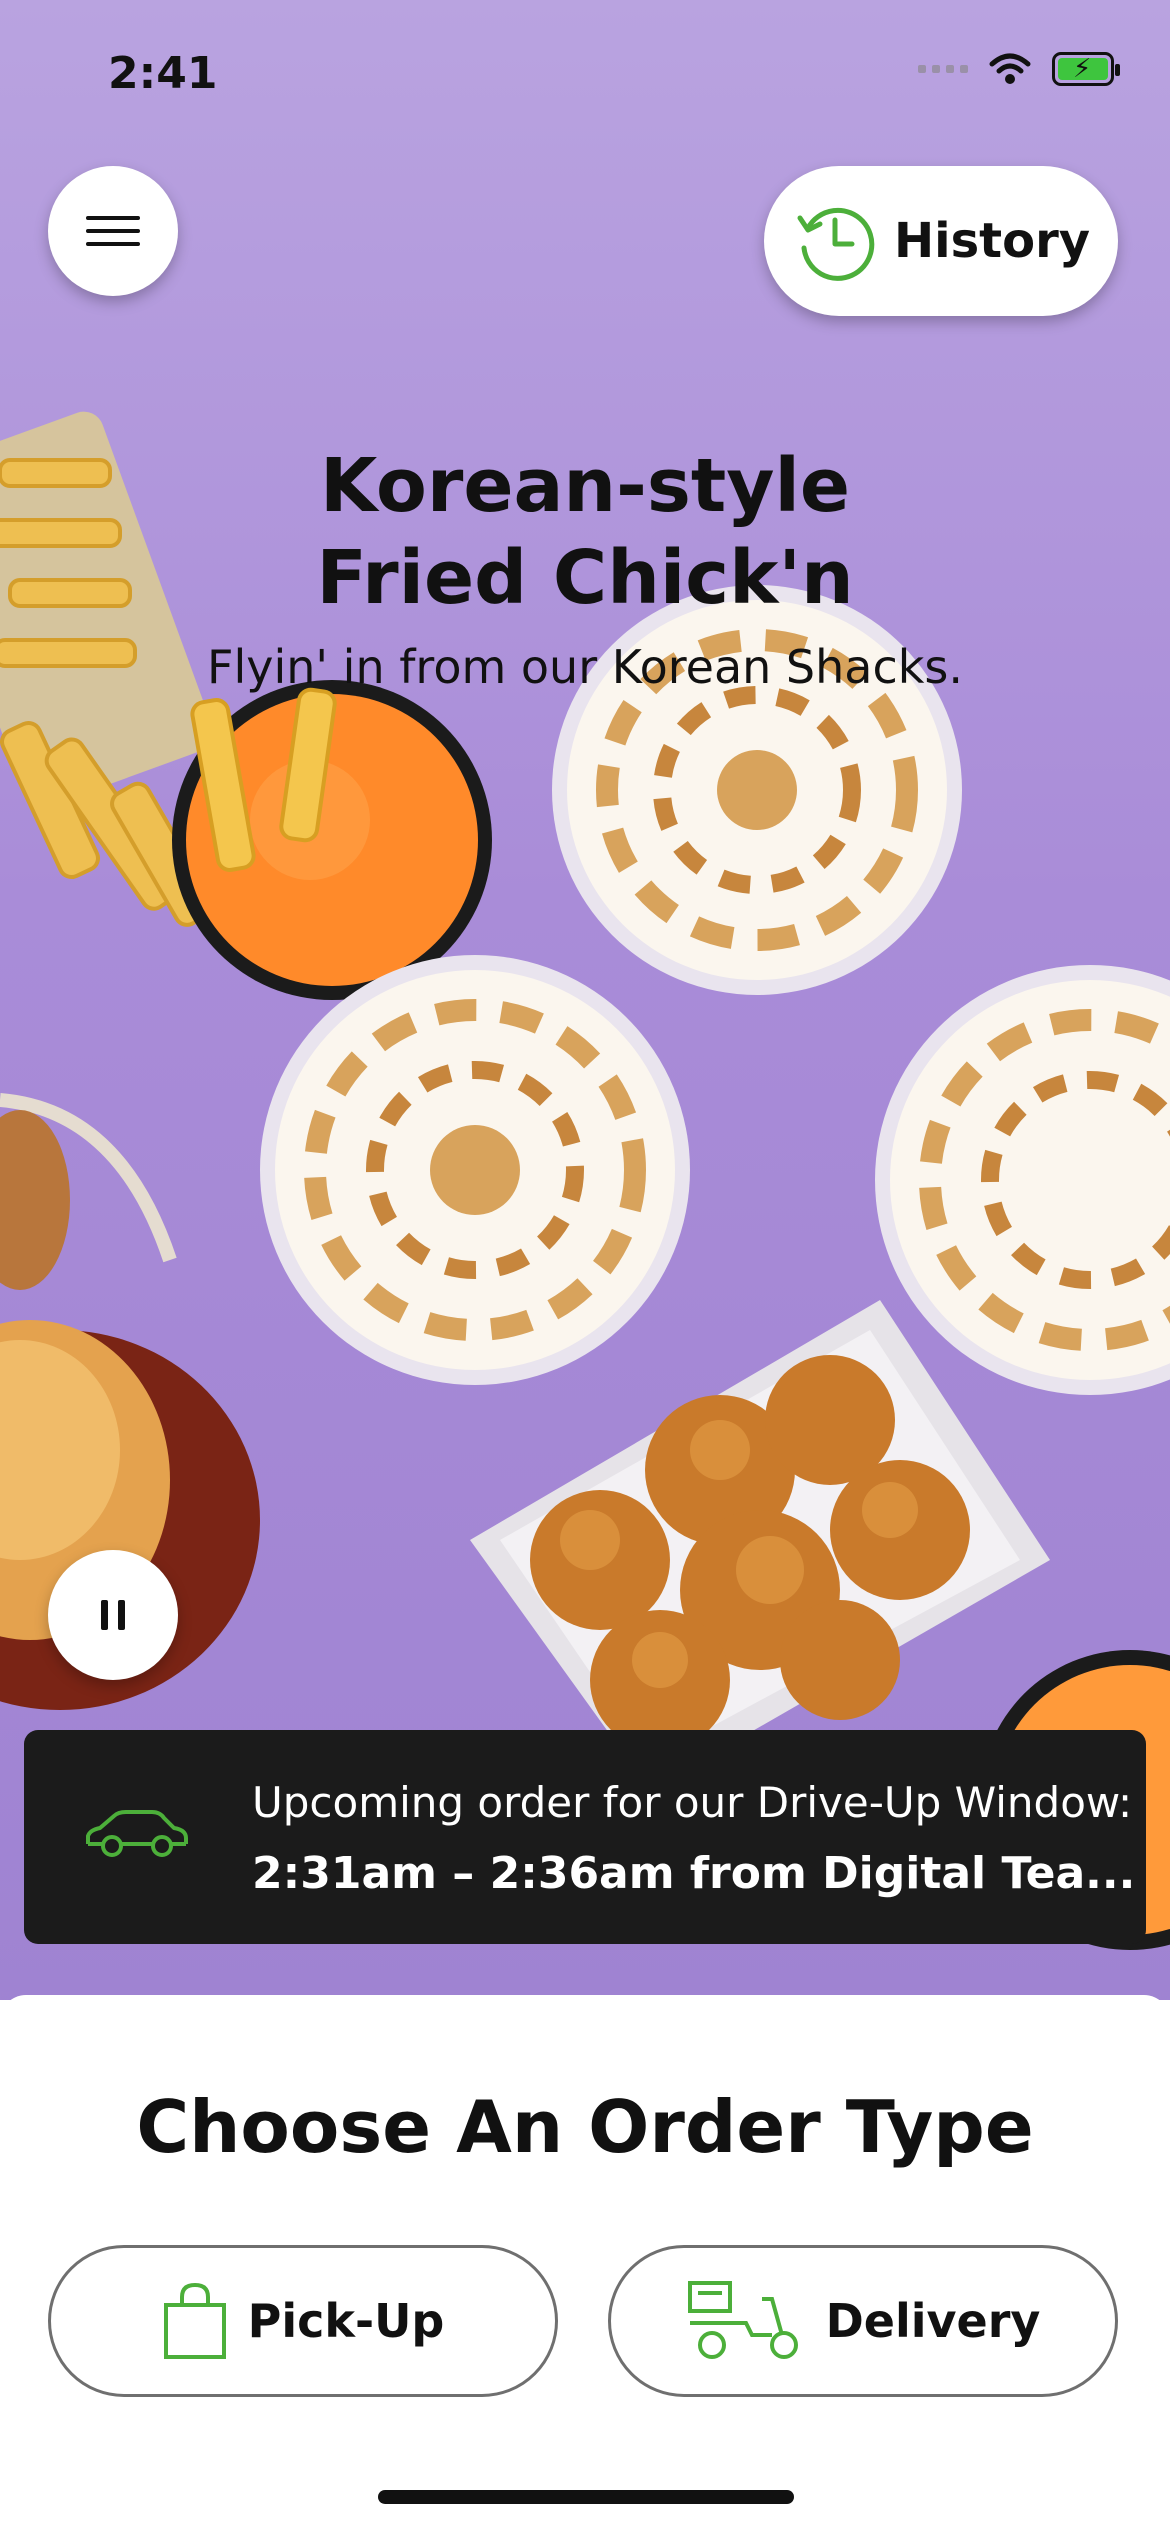  Describe the element at coordinates (113, 1615) in the screenshot. I see `pause-button` at that location.